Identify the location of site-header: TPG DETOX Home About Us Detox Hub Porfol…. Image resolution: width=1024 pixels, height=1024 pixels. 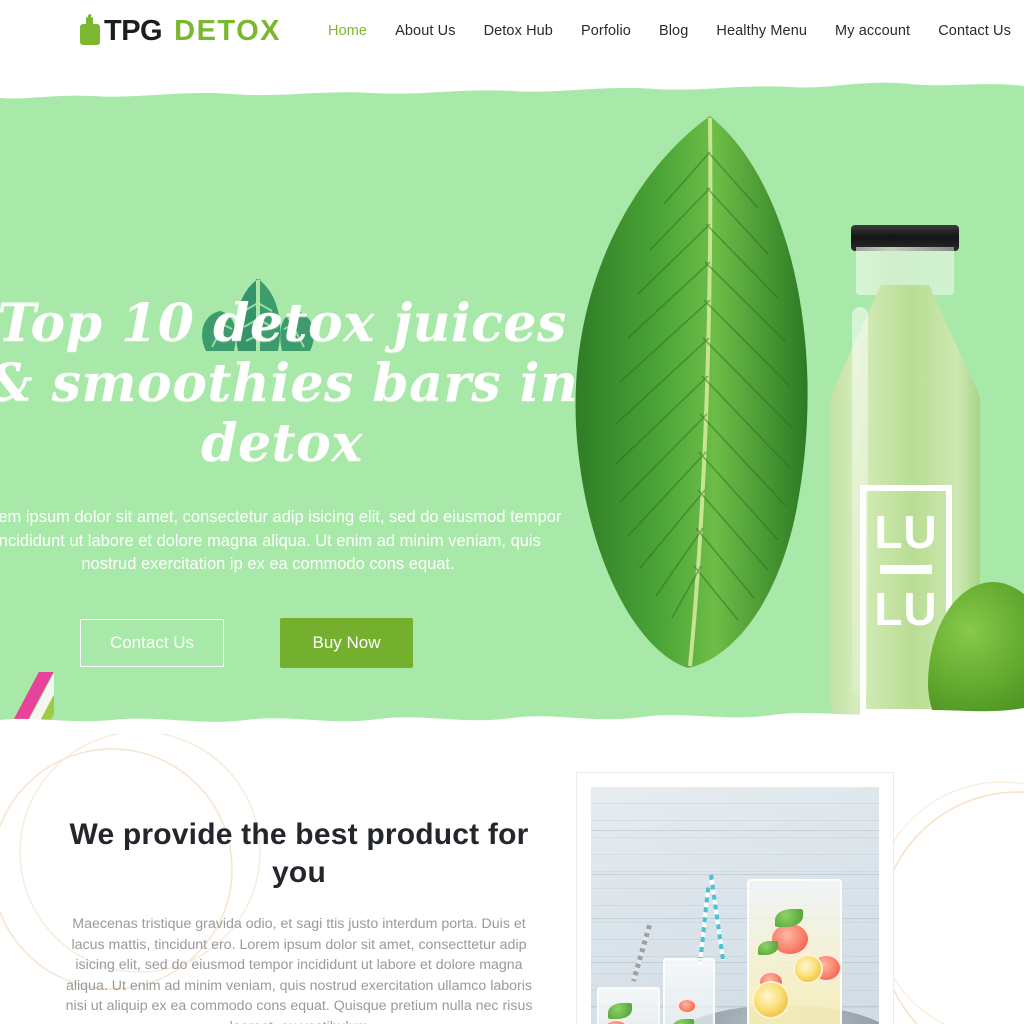
(512, 31).